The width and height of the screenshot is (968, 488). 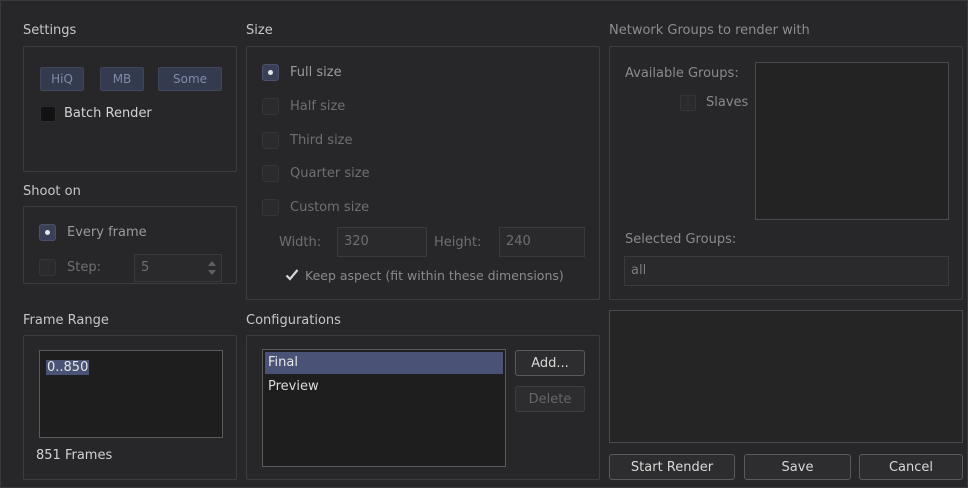 What do you see at coordinates (122, 79) in the screenshot?
I see `mb-toggle: MB` at bounding box center [122, 79].